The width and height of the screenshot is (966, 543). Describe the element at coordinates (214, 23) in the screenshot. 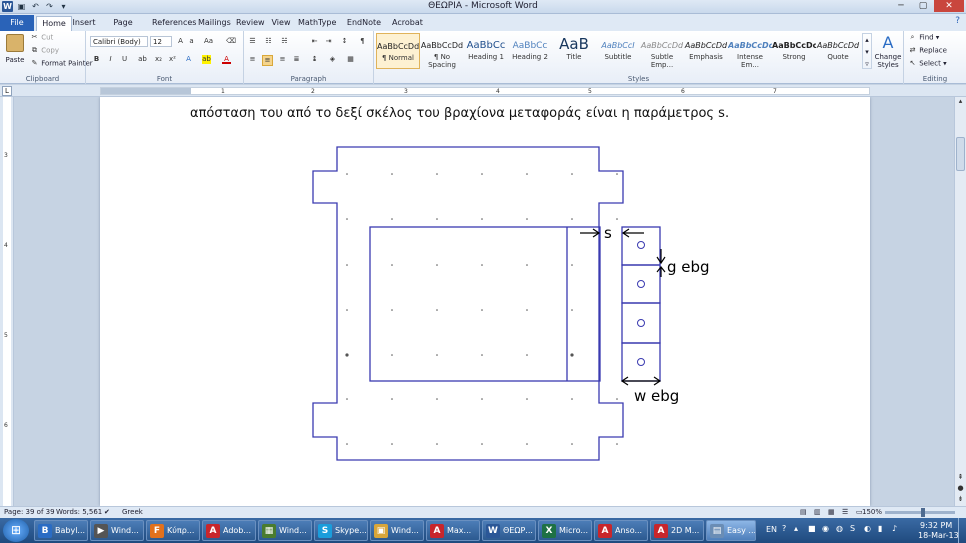

I see `tab-mailings: Mailings` at that location.